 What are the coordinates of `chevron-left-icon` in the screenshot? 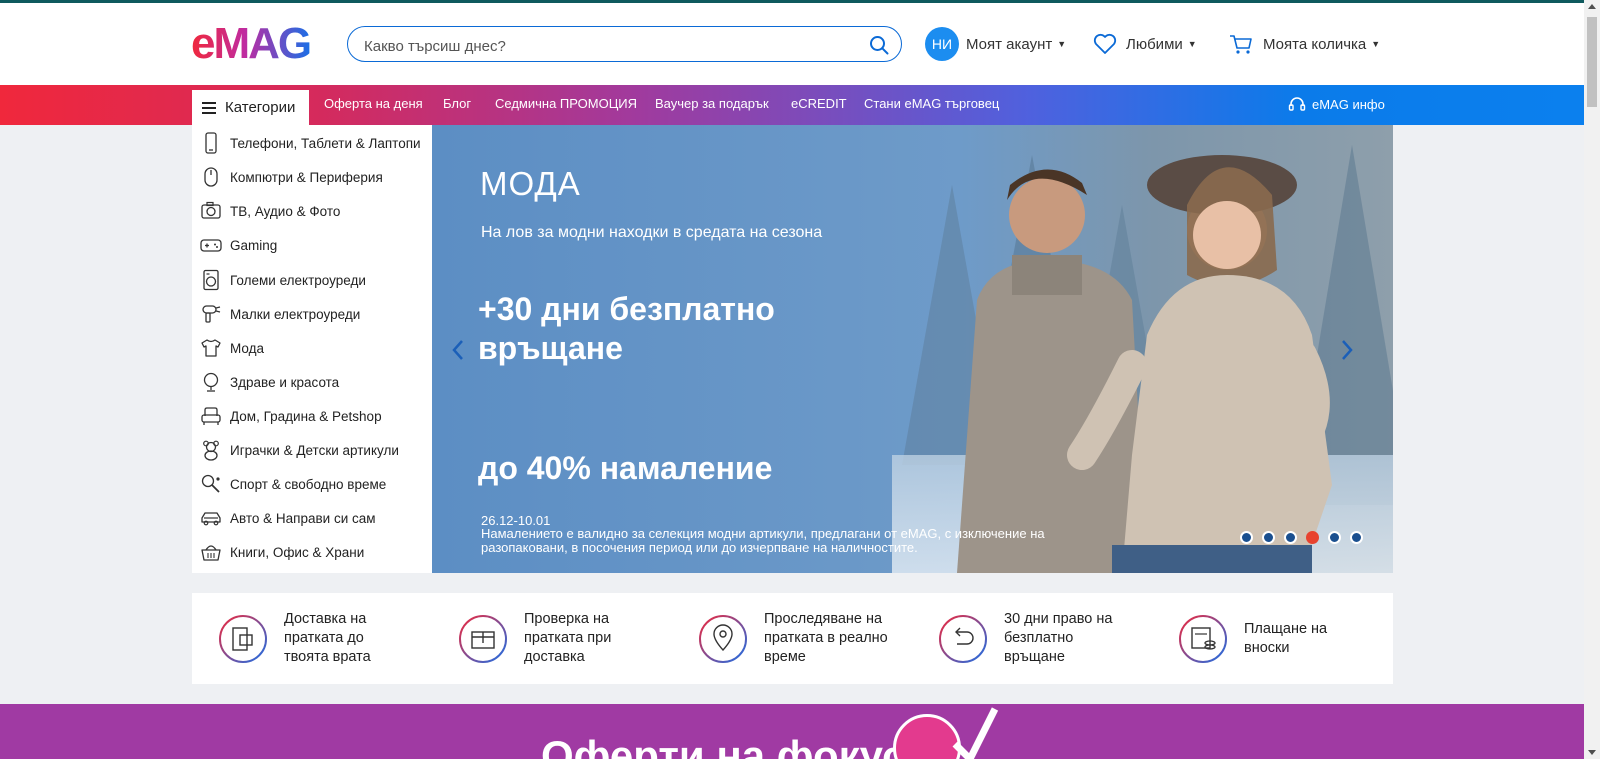 It's located at (458, 350).